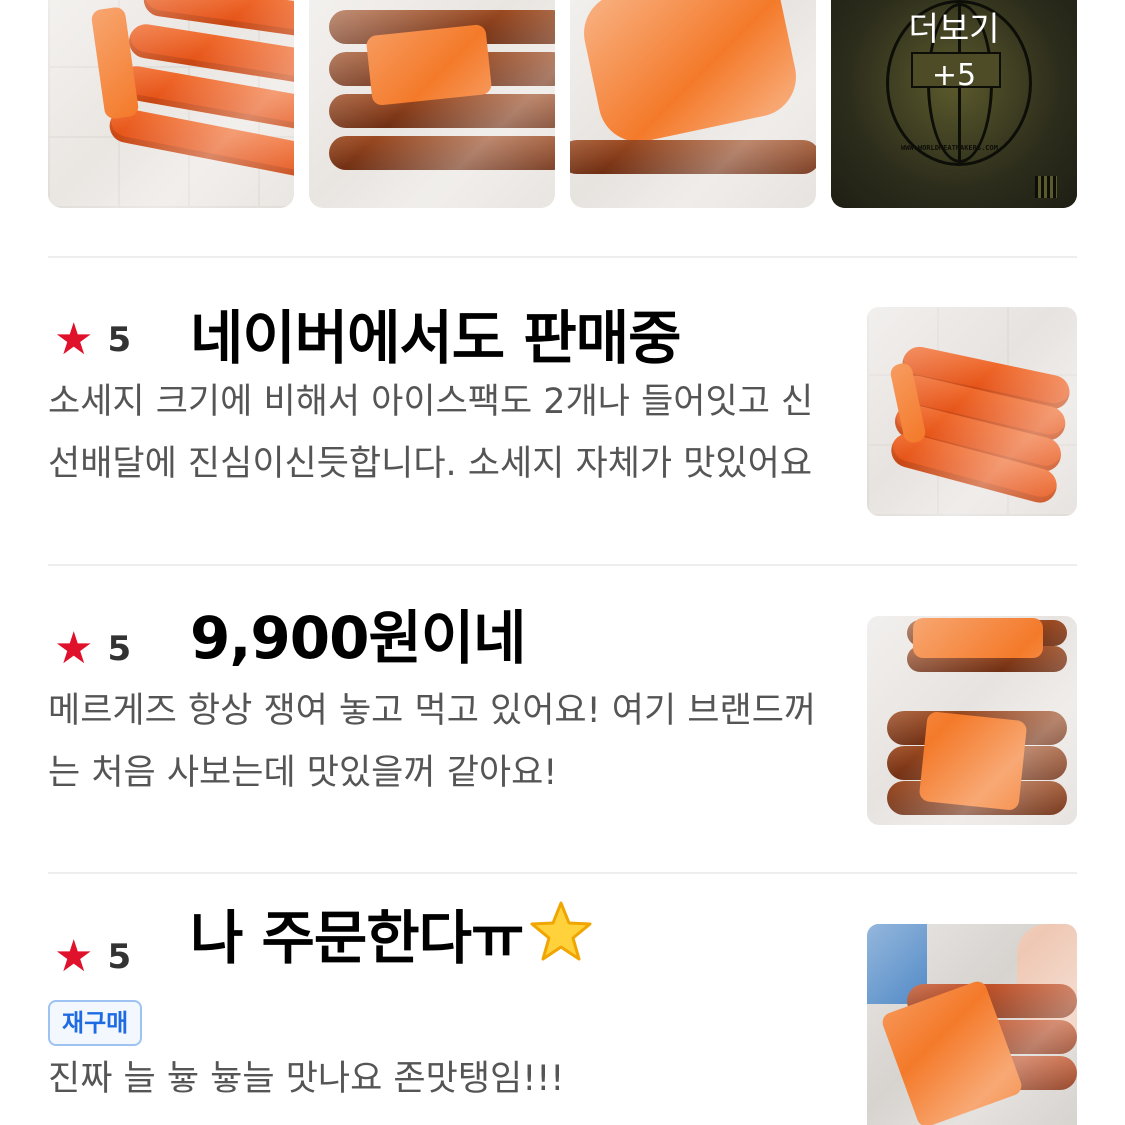  Describe the element at coordinates (954, 75) in the screenshot. I see `more-count: +5` at that location.